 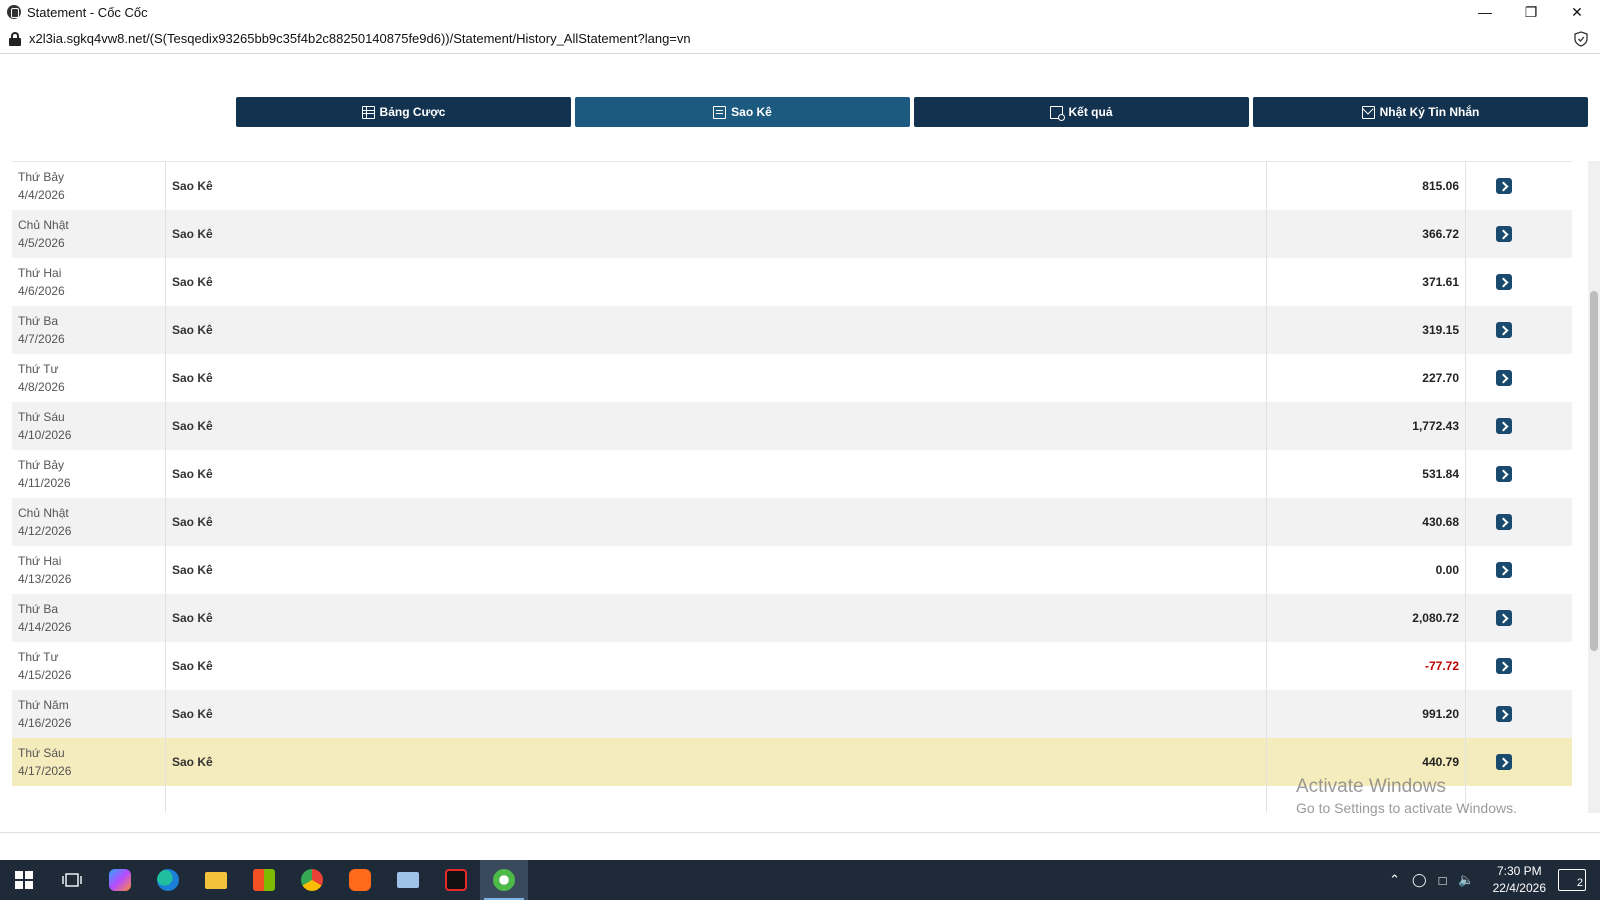 What do you see at coordinates (360, 880) in the screenshot?
I see `media-player-button` at bounding box center [360, 880].